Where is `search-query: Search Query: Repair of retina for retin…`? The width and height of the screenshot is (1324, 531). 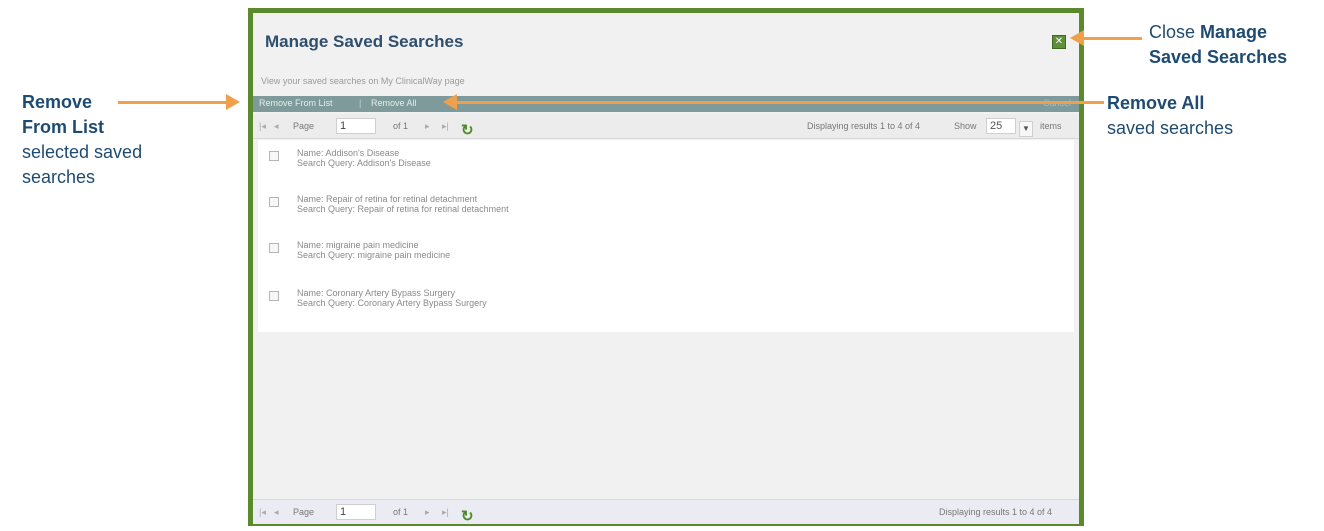
search-query: Search Query: Repair of retina for retin… is located at coordinates (403, 209).